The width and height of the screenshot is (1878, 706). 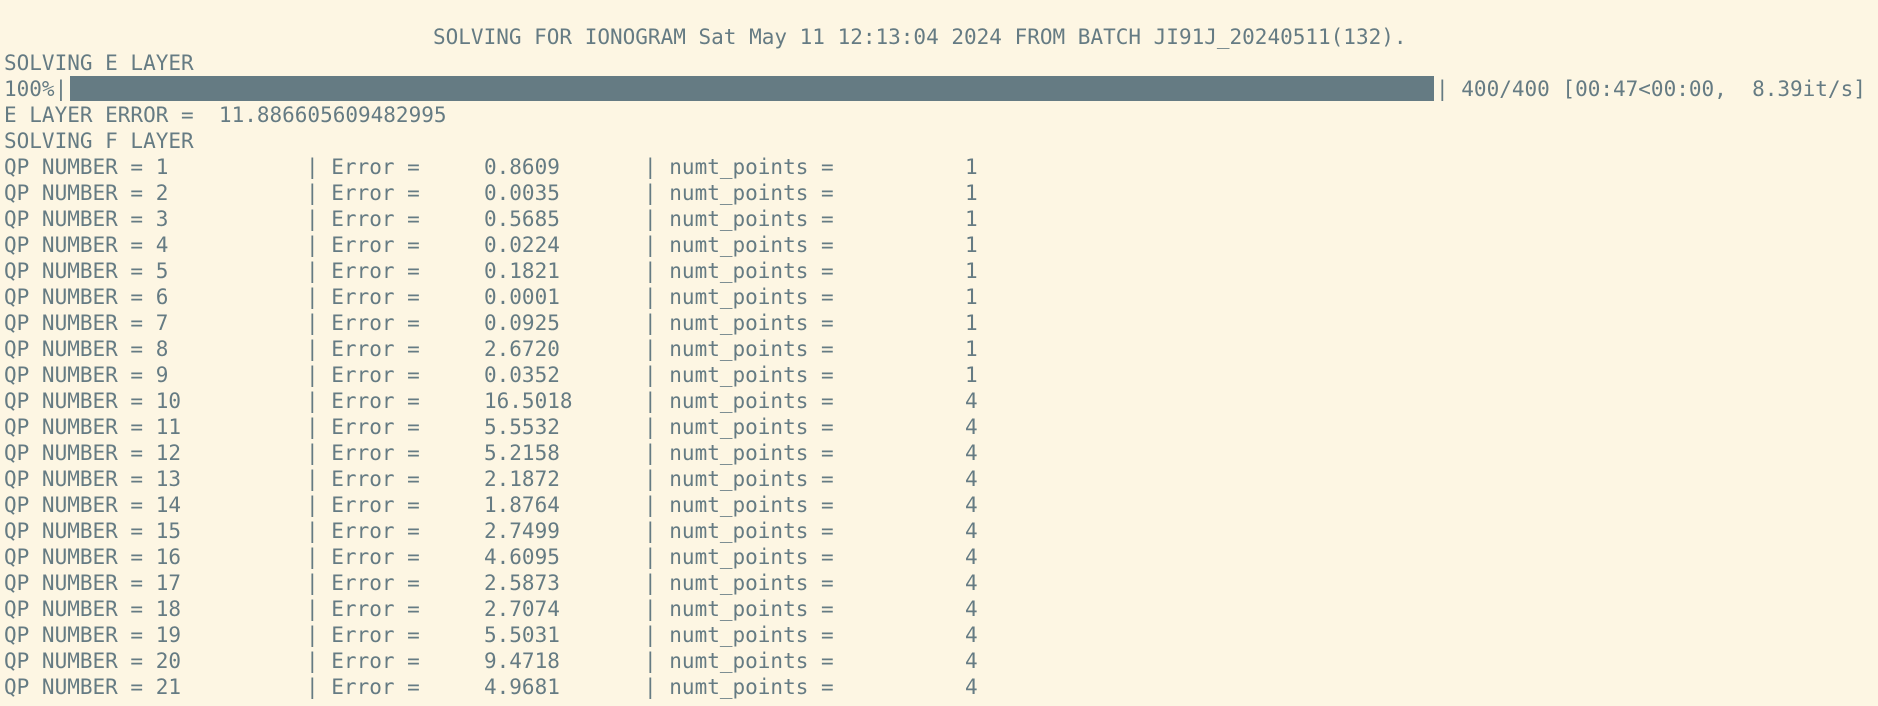 What do you see at coordinates (93, 401) in the screenshot?
I see `qp-number: QP NUMBER = 10` at bounding box center [93, 401].